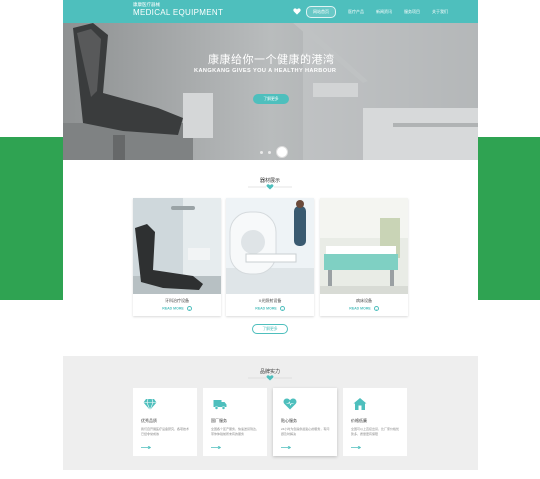  I want to click on strength-card: 国厂服务 全国各个区产服务，快速送货到达，带你体验前所未有的服务, so click(235, 422).